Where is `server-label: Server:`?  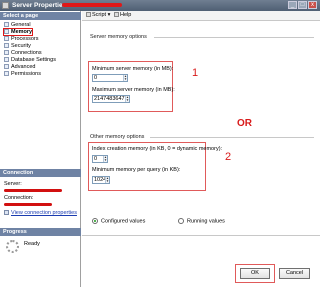
server-label: Server: is located at coordinates (13, 184).